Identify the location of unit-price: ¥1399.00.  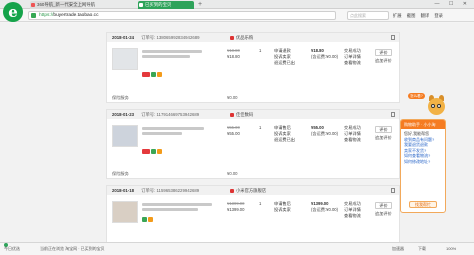
(236, 209).